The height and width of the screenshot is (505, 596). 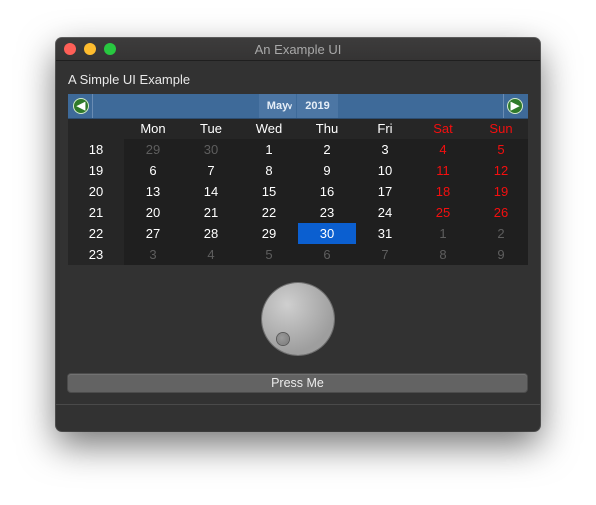 I want to click on calendar-day: 26, so click(x=501, y=212).